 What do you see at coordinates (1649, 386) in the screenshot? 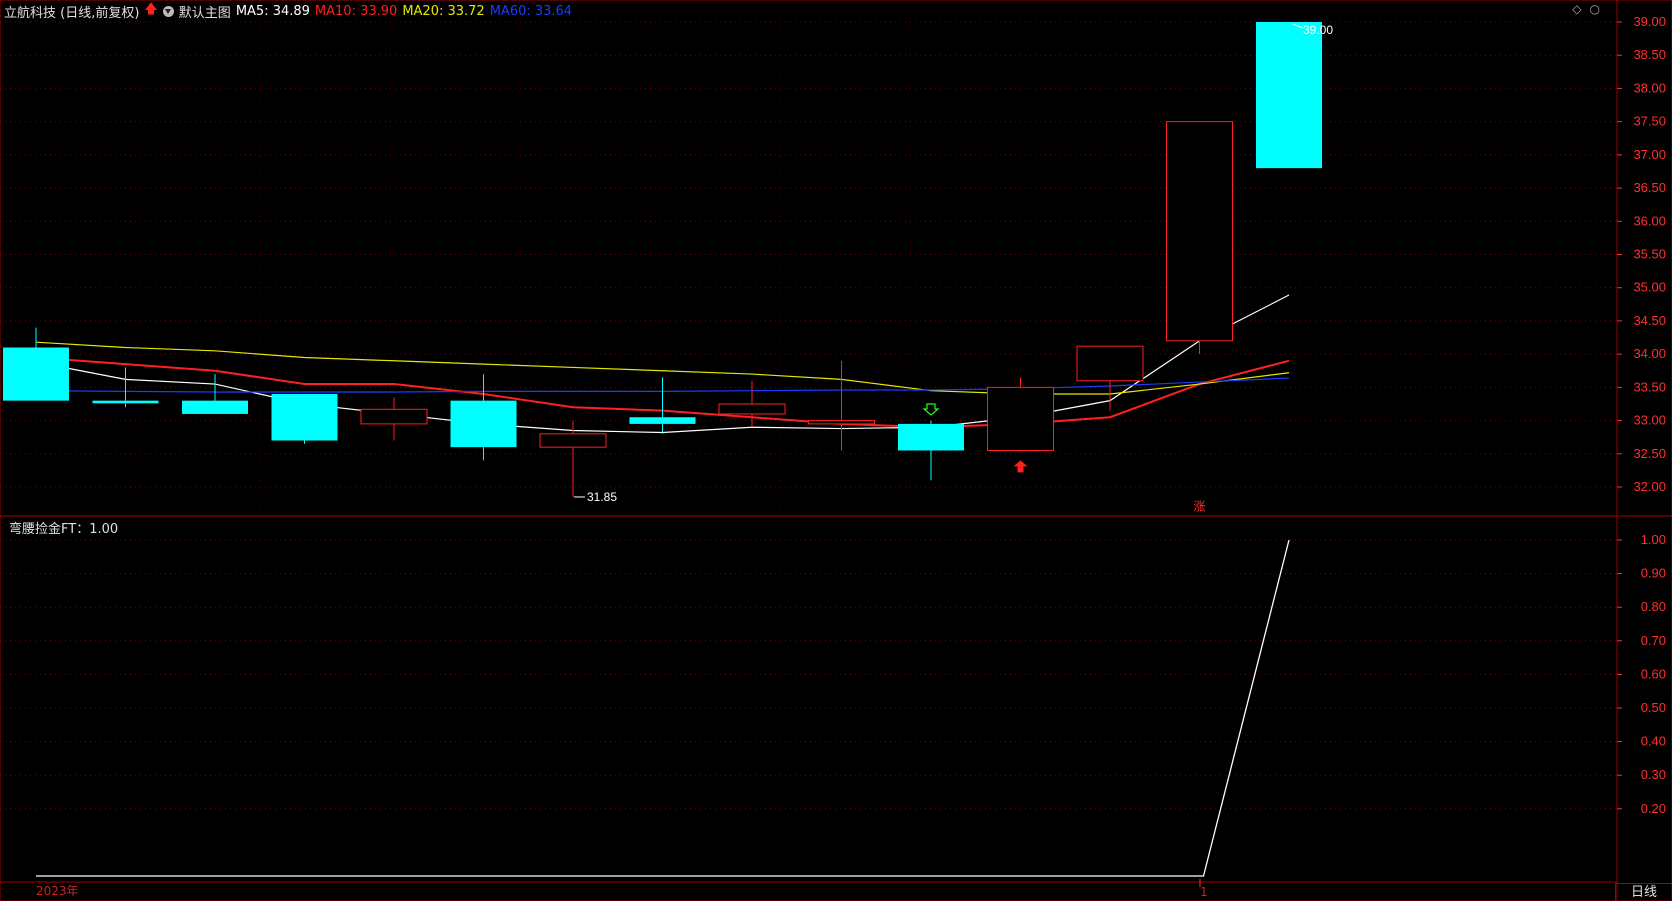
I see `price-tick-label: 33.50` at bounding box center [1649, 386].